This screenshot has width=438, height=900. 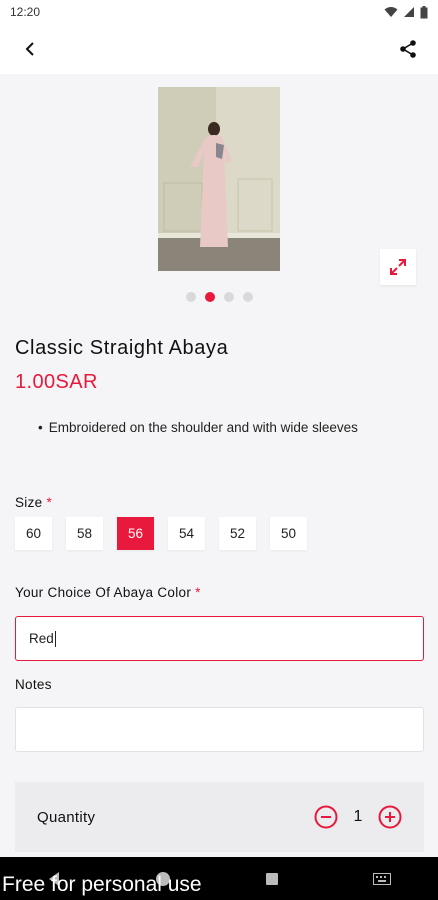 I want to click on size-option: 50, so click(x=288, y=533).